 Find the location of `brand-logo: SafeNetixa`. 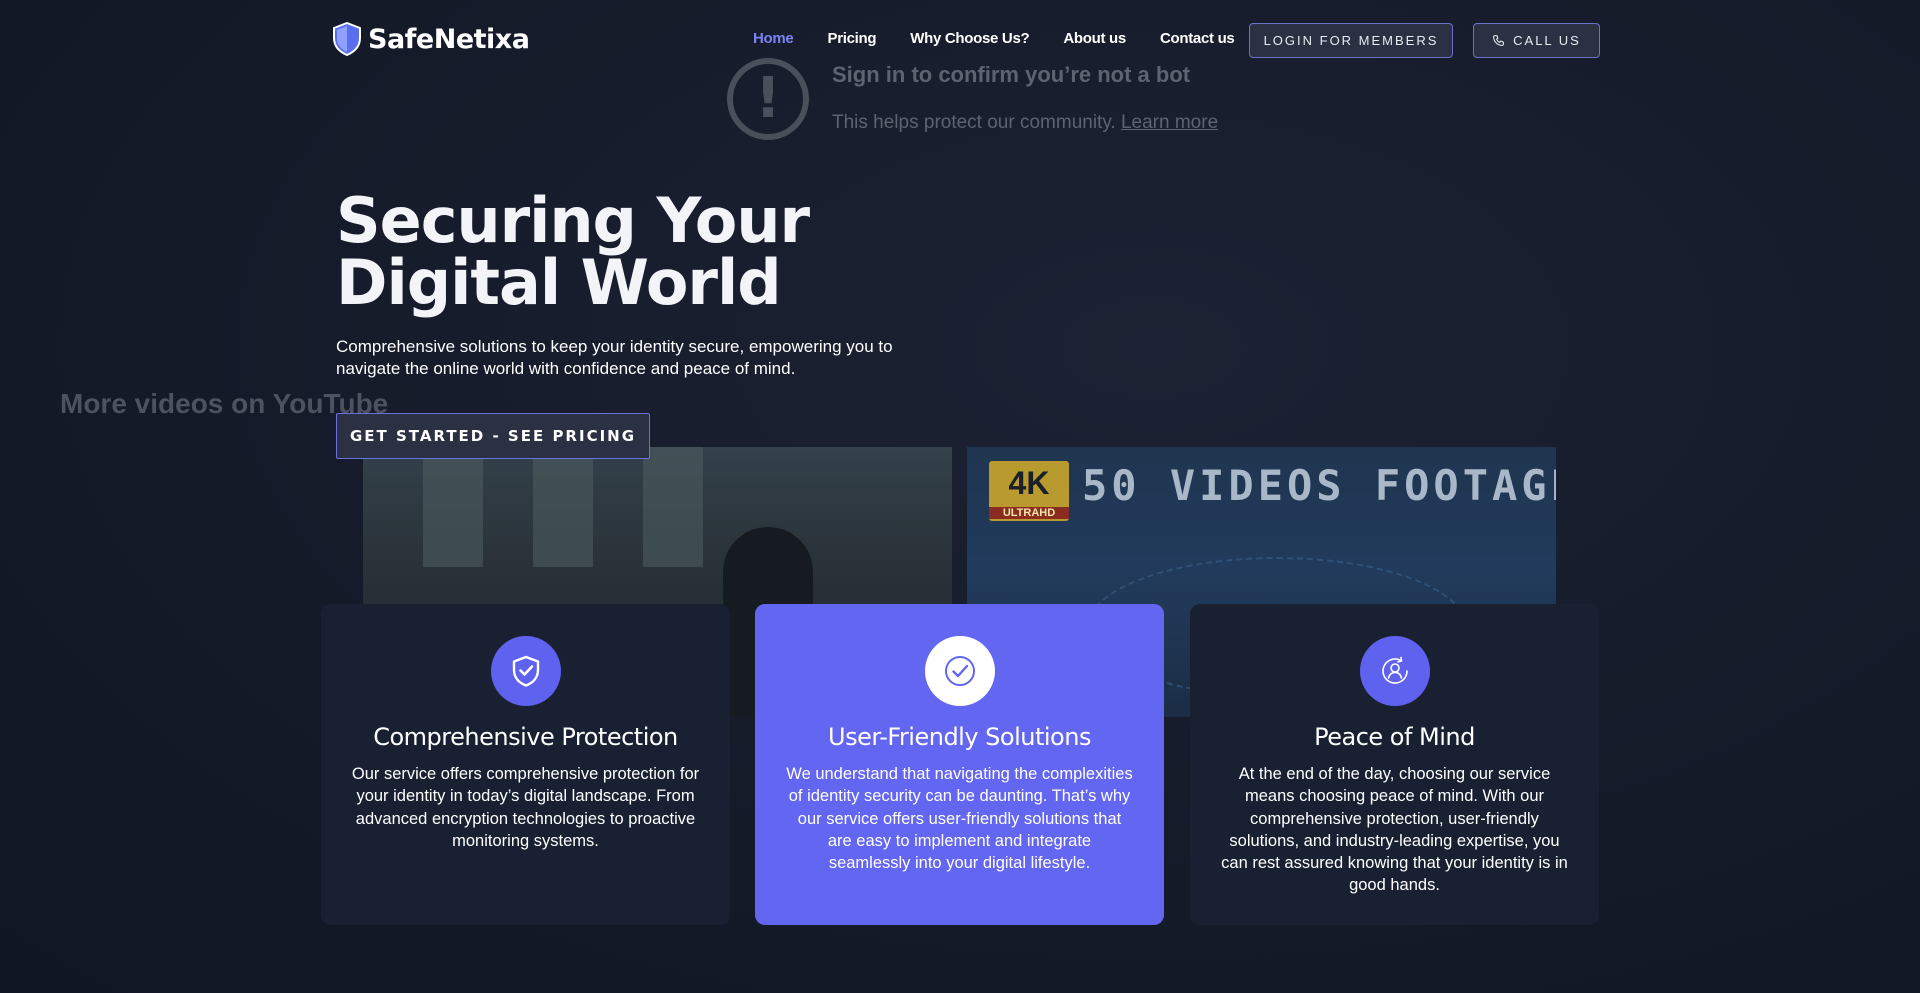

brand-logo: SafeNetixa is located at coordinates (431, 39).